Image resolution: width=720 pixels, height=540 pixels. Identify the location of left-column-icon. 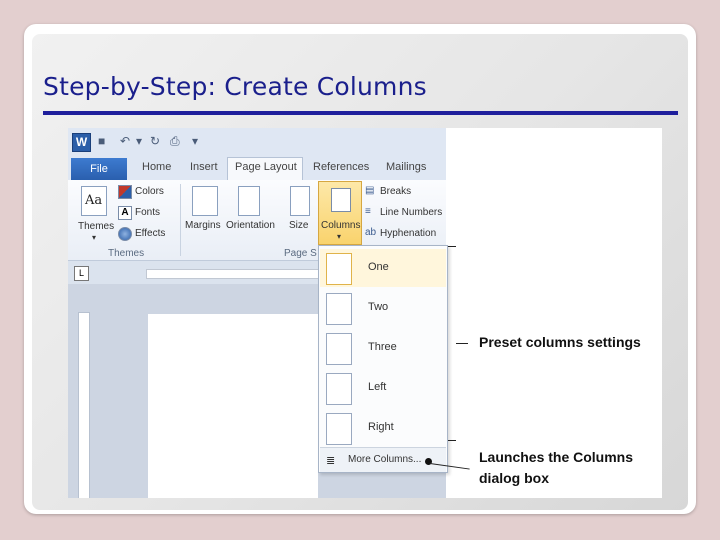
(339, 389).